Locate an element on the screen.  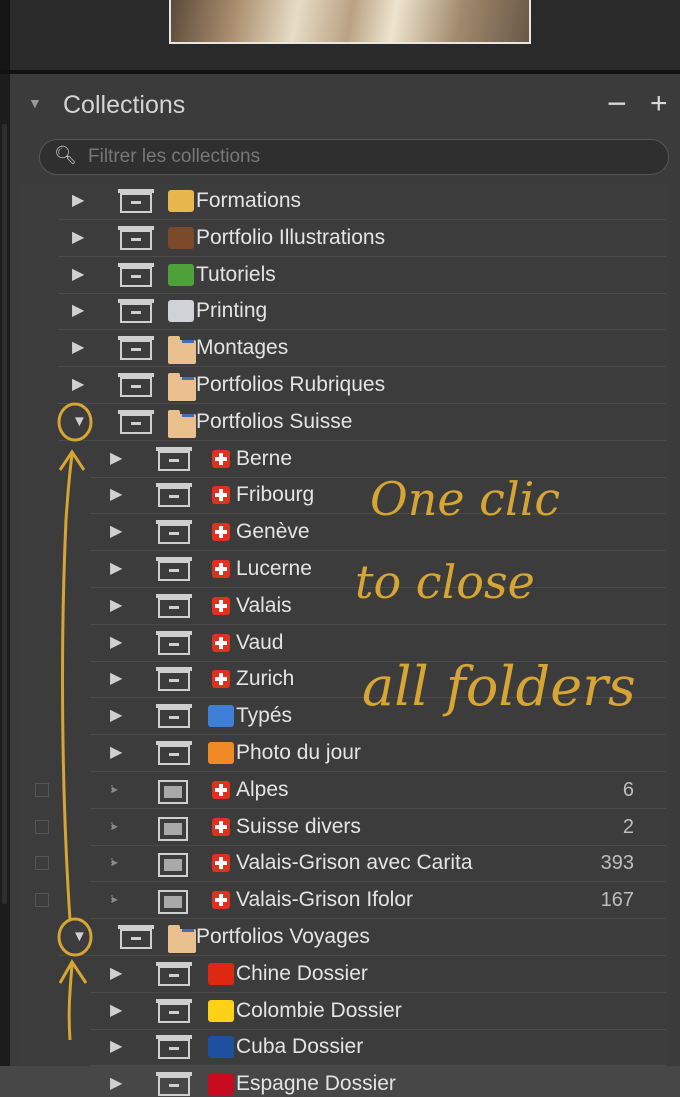
panel-title: Collections is located at coordinates (124, 105).